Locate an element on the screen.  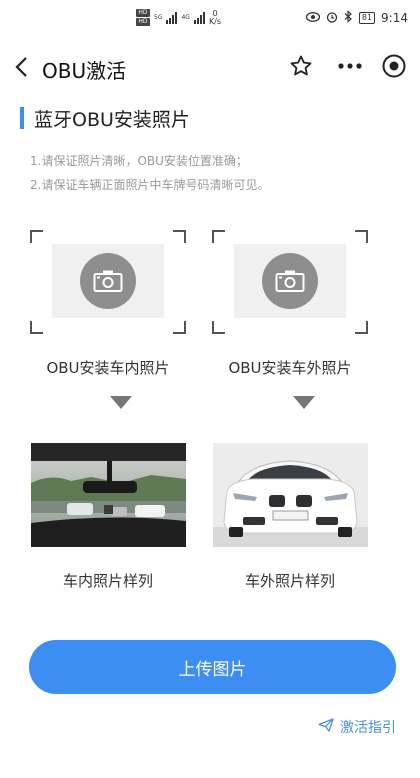
back-icon is located at coordinates (23, 67).